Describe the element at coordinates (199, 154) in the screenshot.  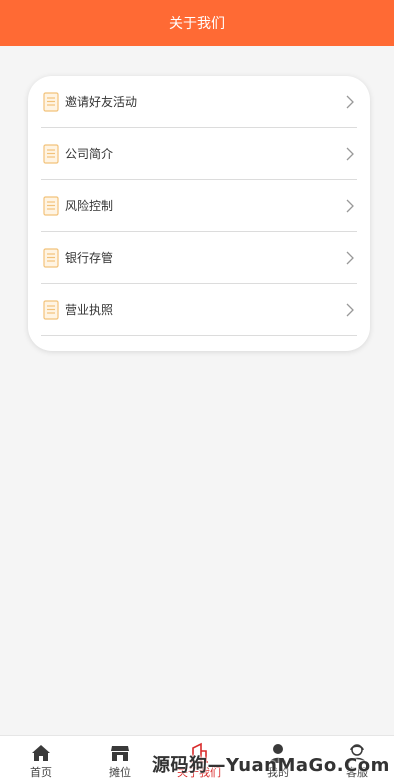
I see `menu-item-company-profile: 公司简介` at that location.